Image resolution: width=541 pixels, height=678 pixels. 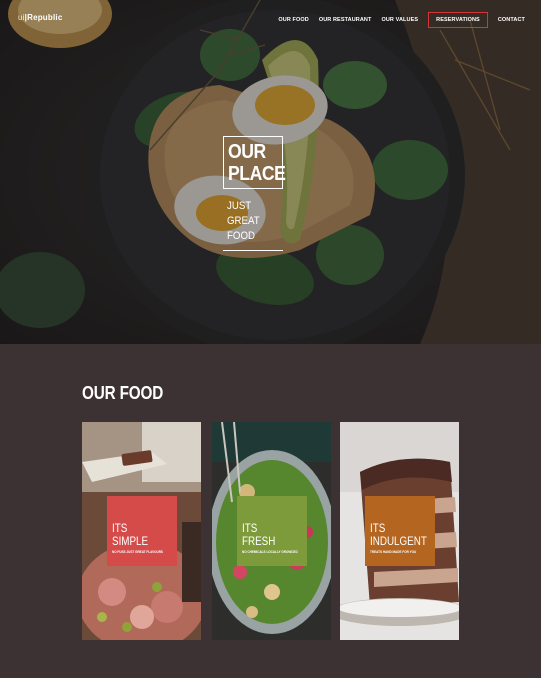 I want to click on nav-our-food: OUR FOOD, so click(x=293, y=20).